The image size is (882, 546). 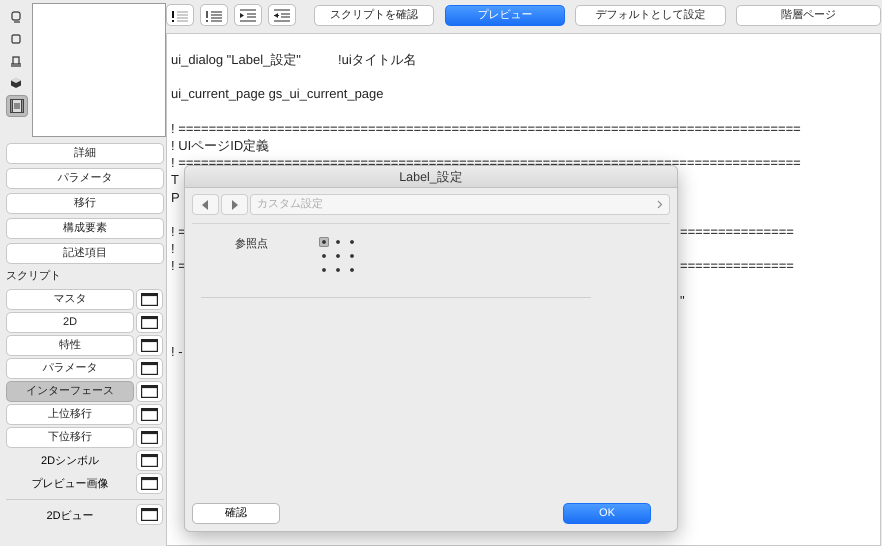 I want to click on forward-button, so click(x=234, y=204).